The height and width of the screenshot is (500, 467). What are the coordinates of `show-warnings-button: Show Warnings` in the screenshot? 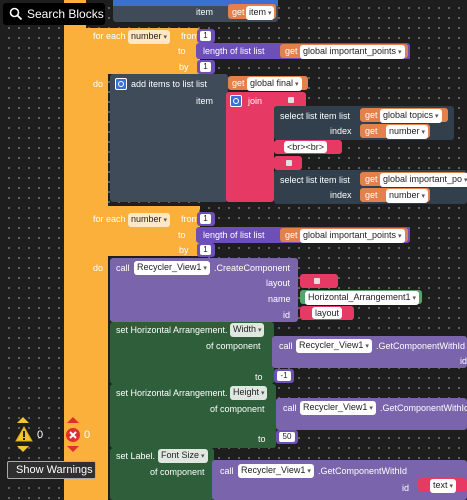 It's located at (51, 470).